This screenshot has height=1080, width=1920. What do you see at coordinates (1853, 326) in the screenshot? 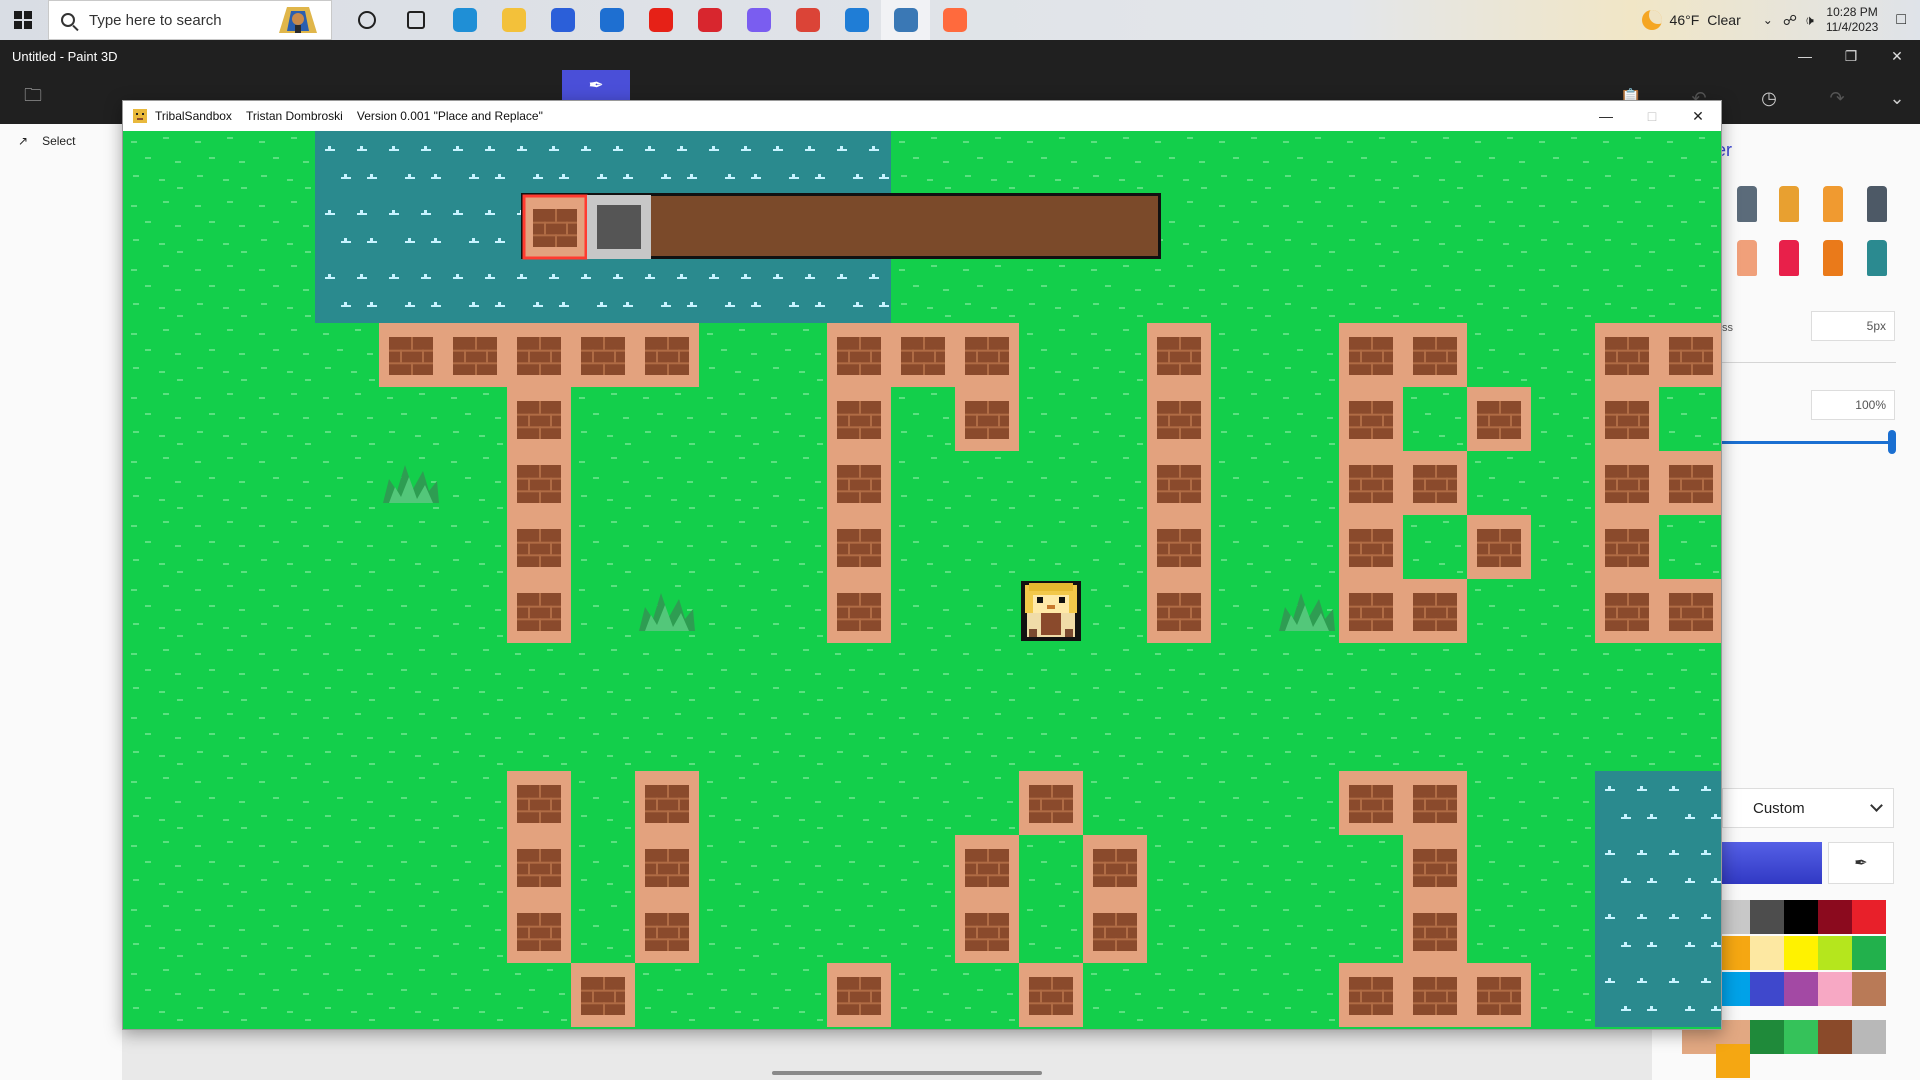
I see `thickness-input: 5px` at bounding box center [1853, 326].